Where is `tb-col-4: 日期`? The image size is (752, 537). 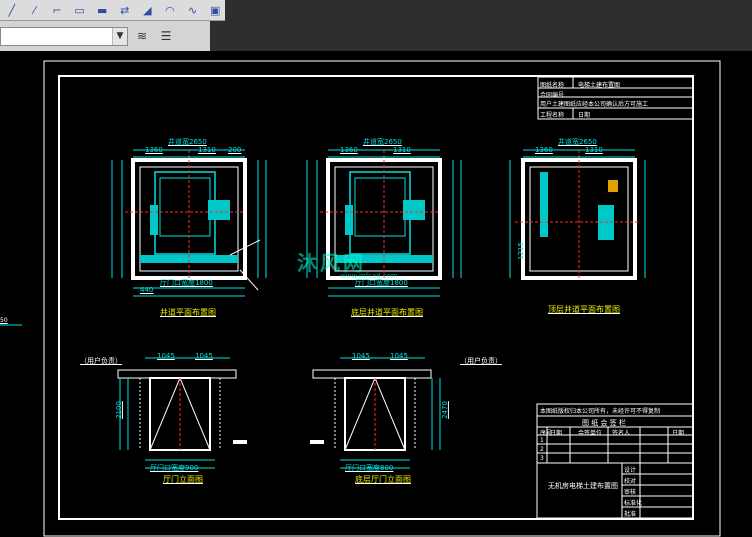
tb-col-4: 日期 is located at coordinates (678, 433).